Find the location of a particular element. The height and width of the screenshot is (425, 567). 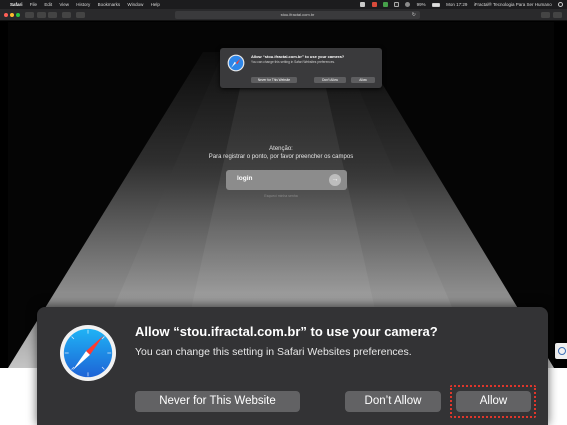

forward-button is located at coordinates (52, 15).